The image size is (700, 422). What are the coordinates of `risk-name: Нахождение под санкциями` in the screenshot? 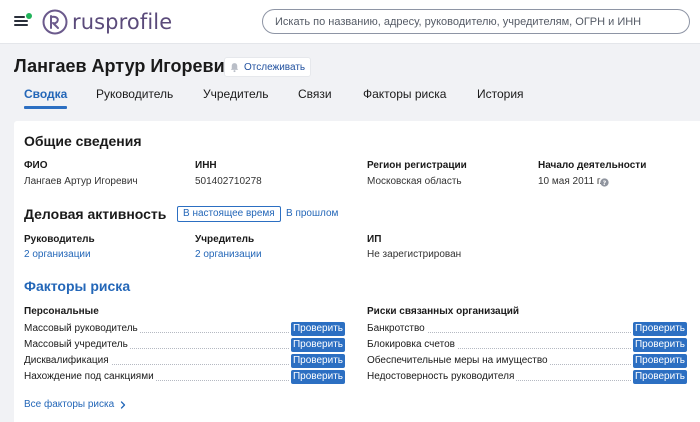 It's located at (90, 376).